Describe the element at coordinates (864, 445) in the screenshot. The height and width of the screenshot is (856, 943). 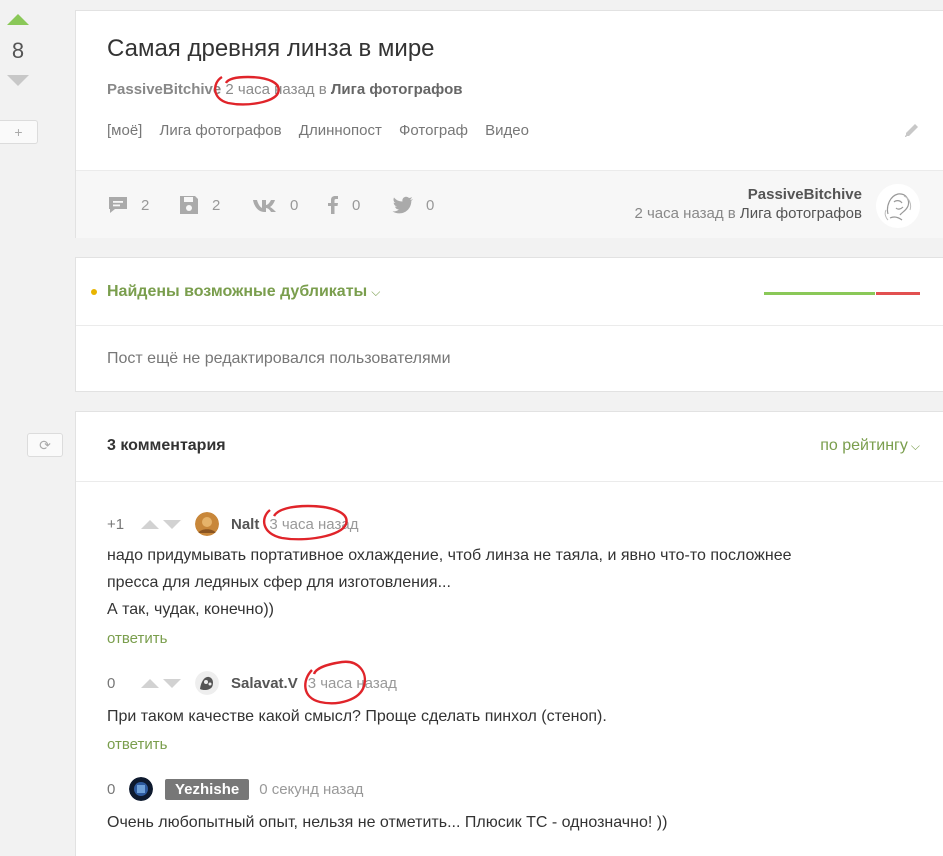
I see `sort-label: по рейтингу` at that location.